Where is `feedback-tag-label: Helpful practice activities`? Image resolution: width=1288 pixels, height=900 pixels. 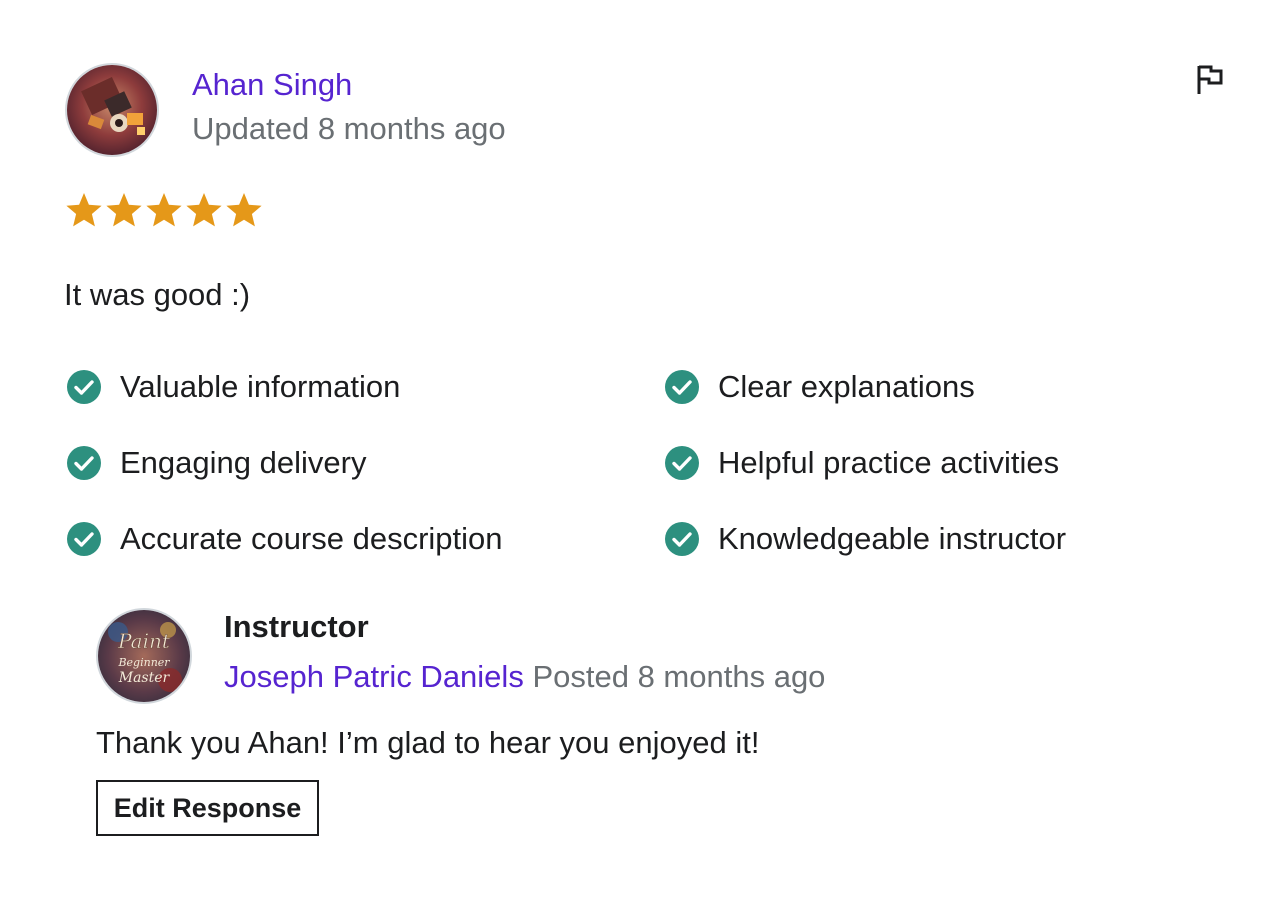
feedback-tag-label: Helpful practice activities is located at coordinates (889, 462).